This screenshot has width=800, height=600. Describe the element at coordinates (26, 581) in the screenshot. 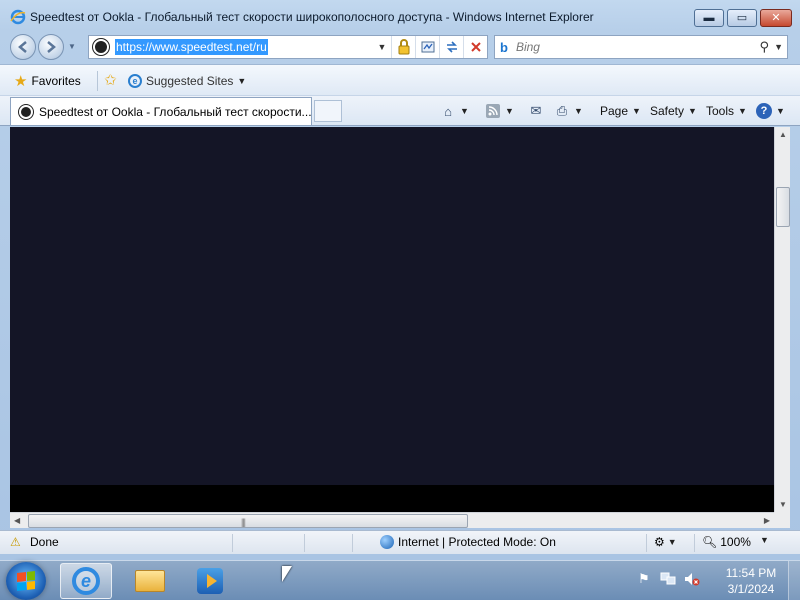

I see `start-button` at that location.